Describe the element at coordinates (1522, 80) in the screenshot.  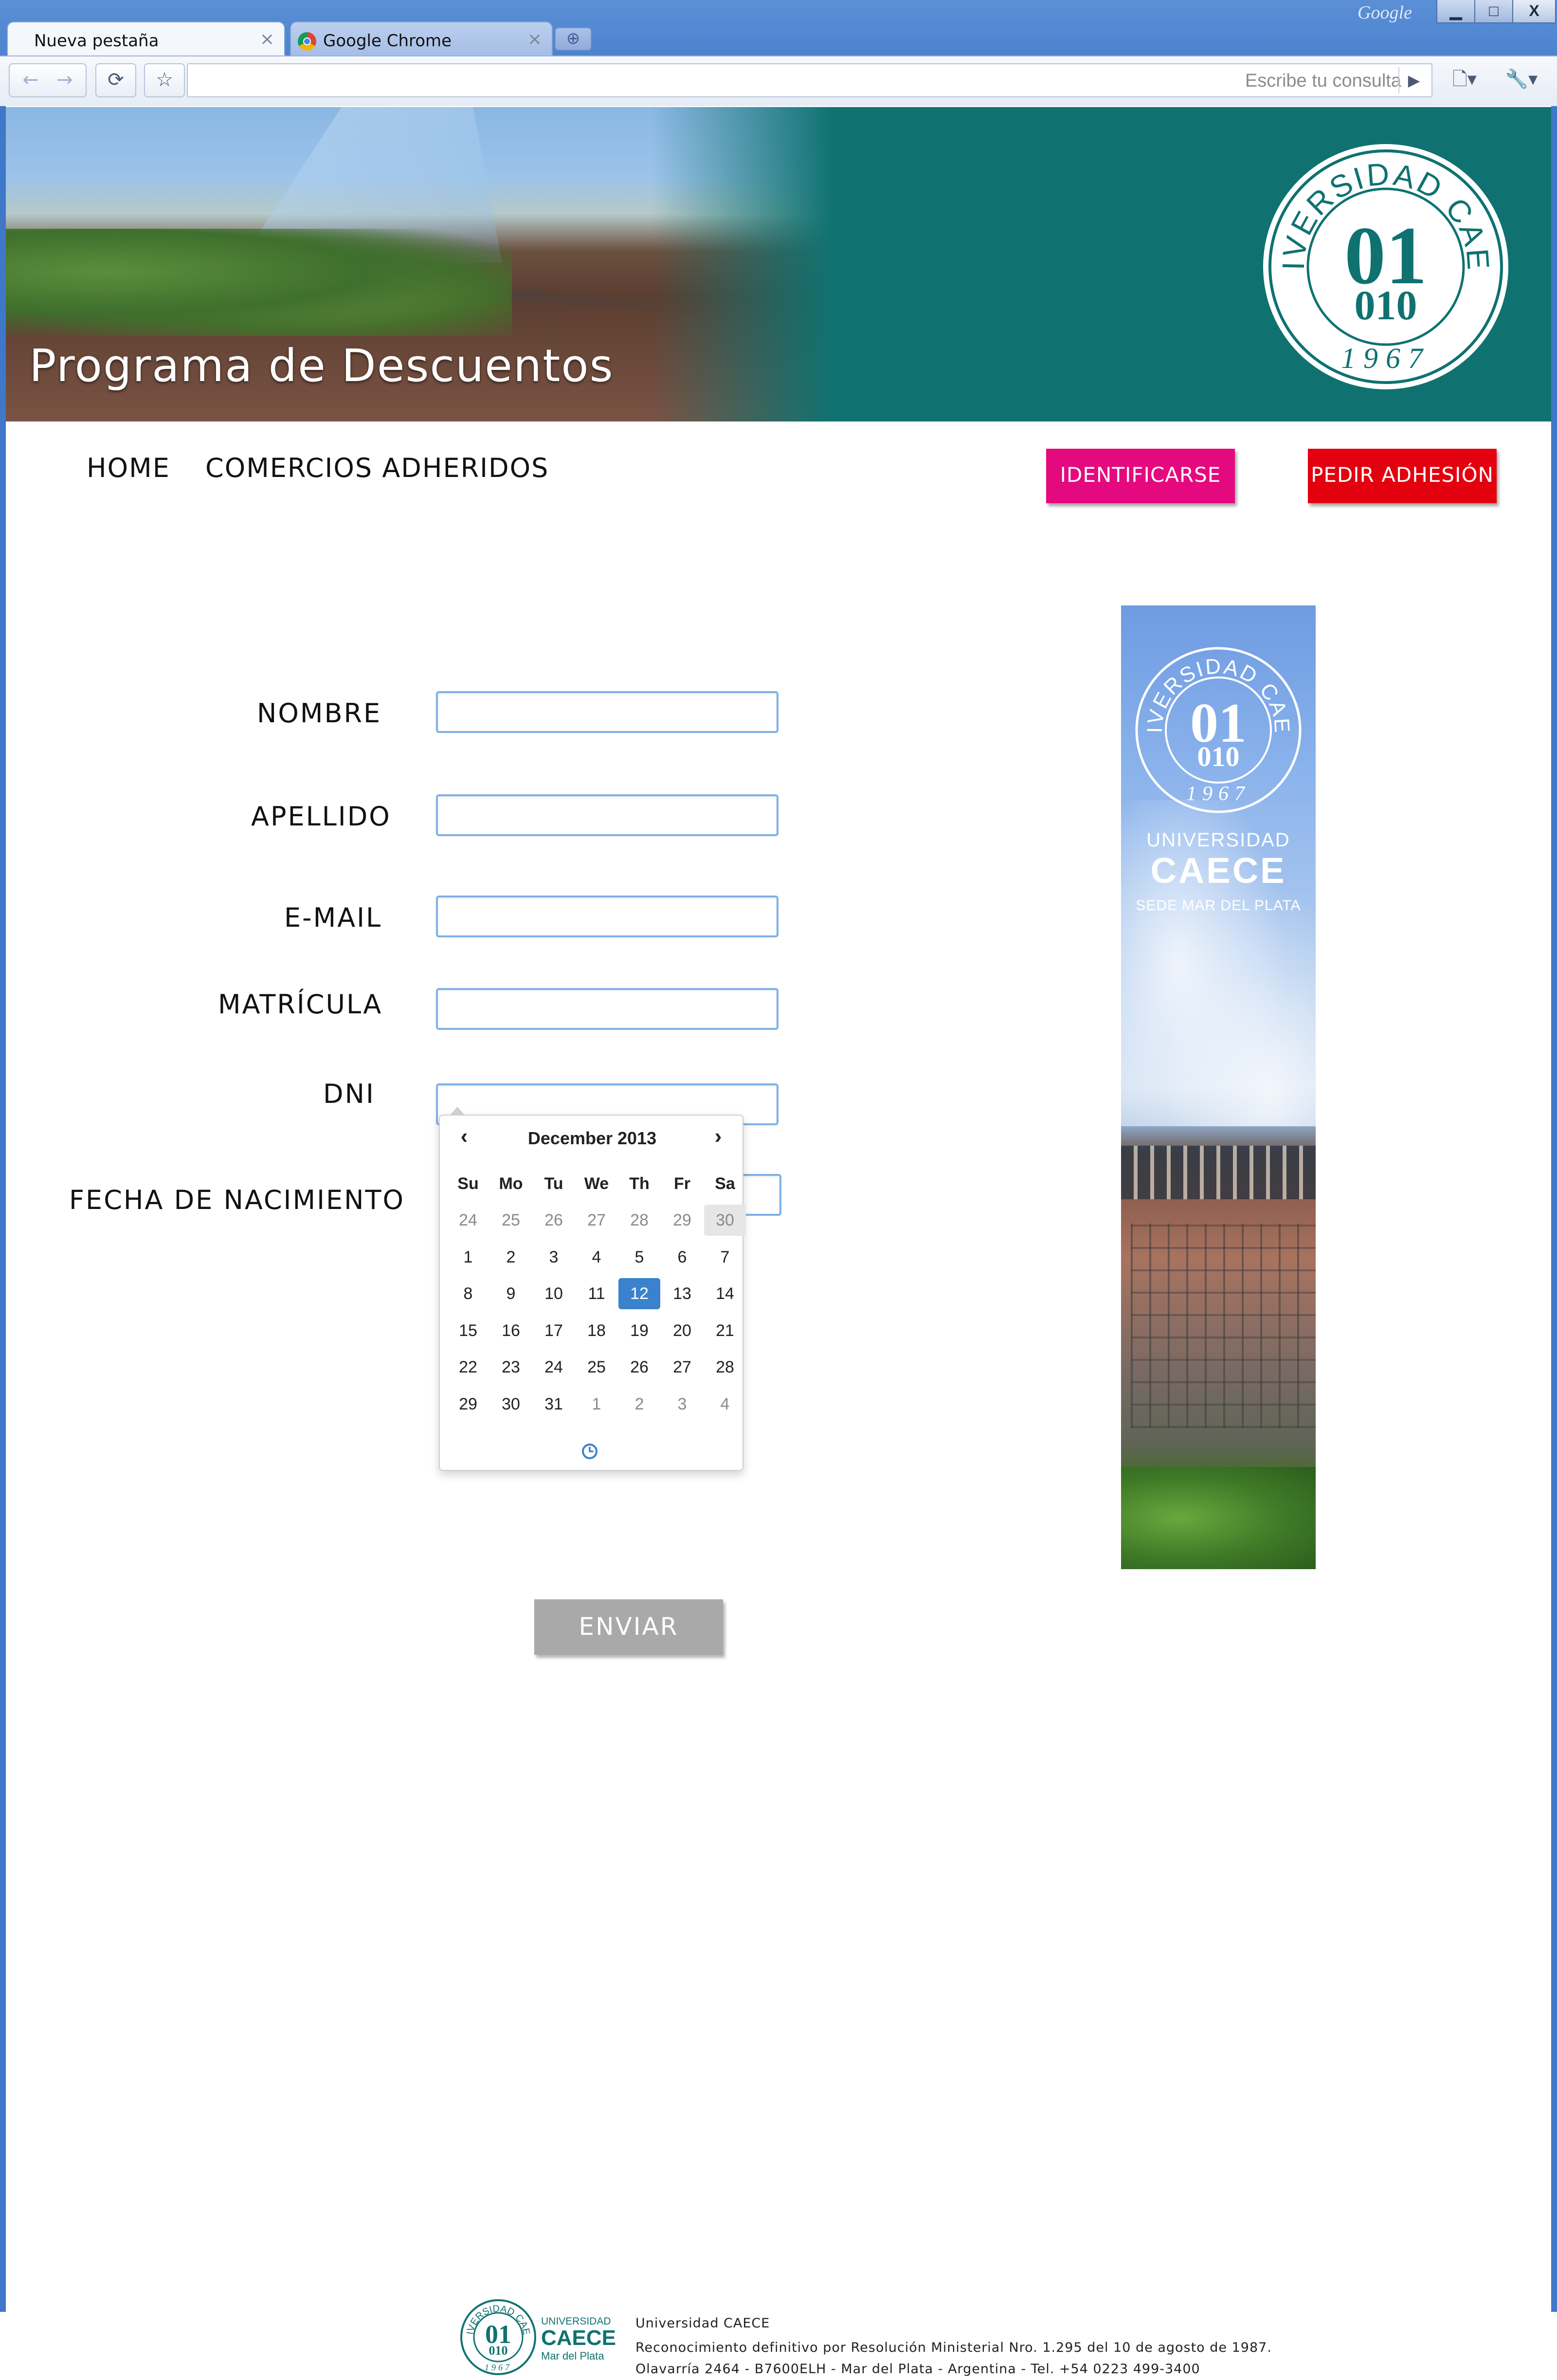
I see `wrench-menu-icon: 🔧▾` at that location.